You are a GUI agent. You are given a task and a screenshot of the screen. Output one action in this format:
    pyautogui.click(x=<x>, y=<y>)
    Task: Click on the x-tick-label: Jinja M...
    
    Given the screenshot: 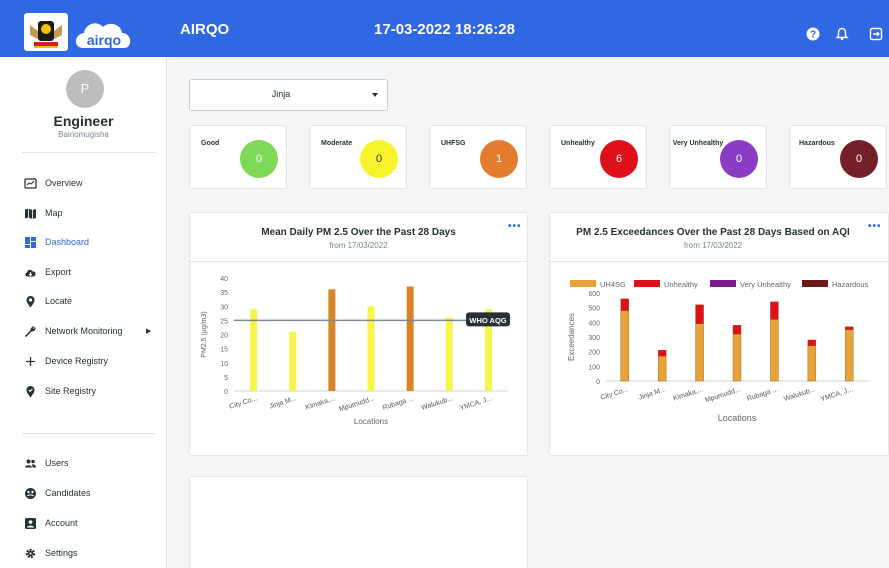 What is the action you would take?
    pyautogui.click(x=652, y=393)
    